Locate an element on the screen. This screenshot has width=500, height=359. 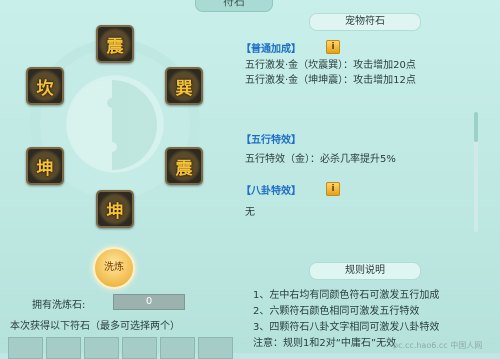
bagua-effect-line: 无 is located at coordinates (250, 212).